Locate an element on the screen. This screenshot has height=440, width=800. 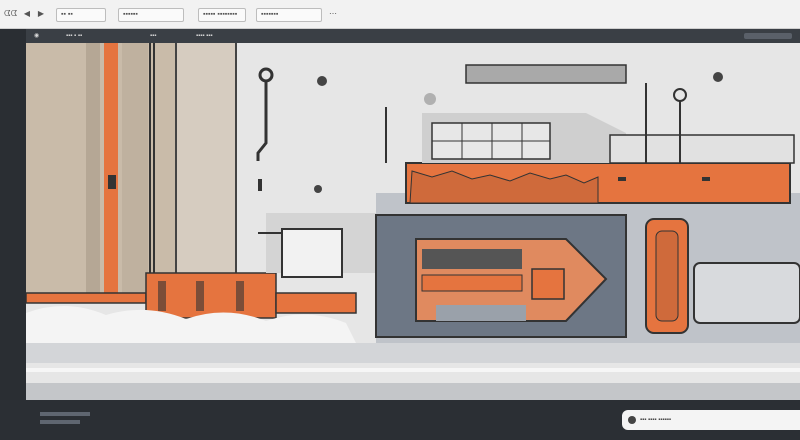
hook-rod is located at coordinates (262, 121).